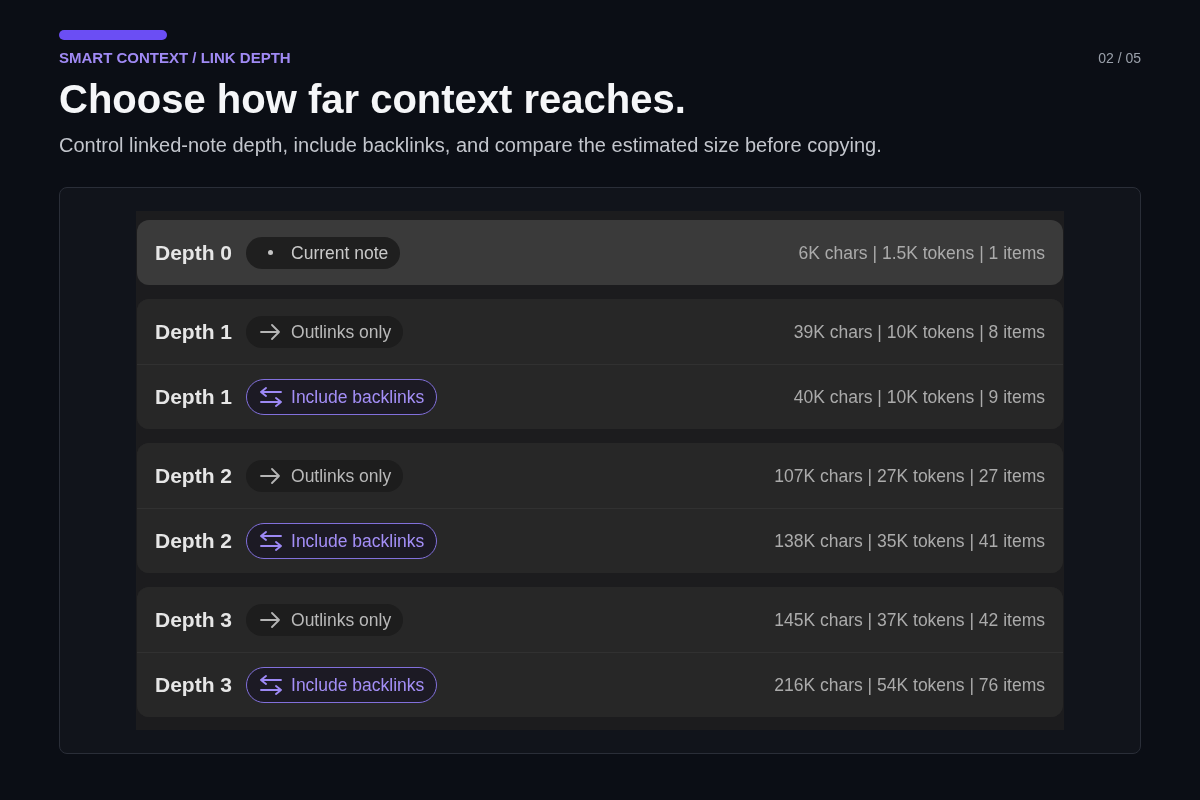 Image resolution: width=1200 pixels, height=800 pixels. I want to click on size-estimate: 6K chars | 1.5K tokens | 1 items, so click(921, 252).